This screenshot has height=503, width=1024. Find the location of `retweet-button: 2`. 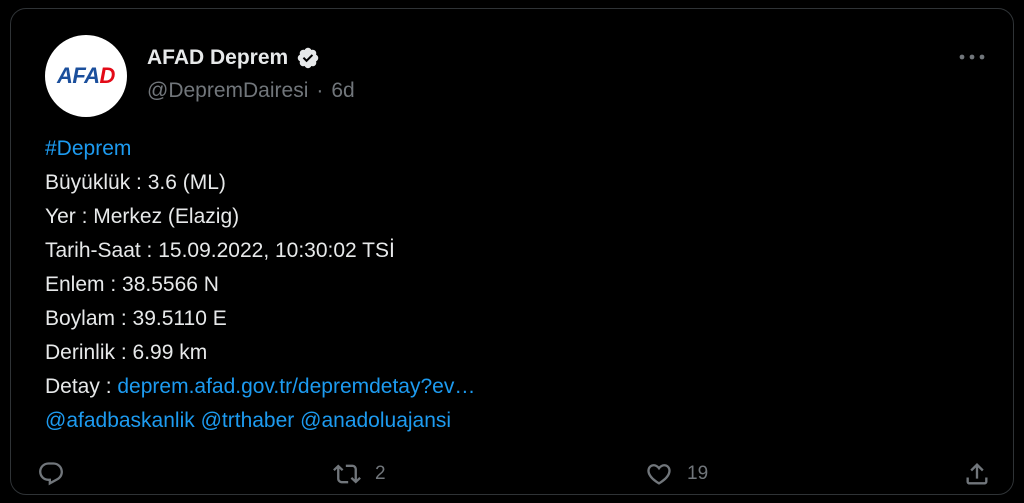

retweet-button: 2 is located at coordinates (359, 474).